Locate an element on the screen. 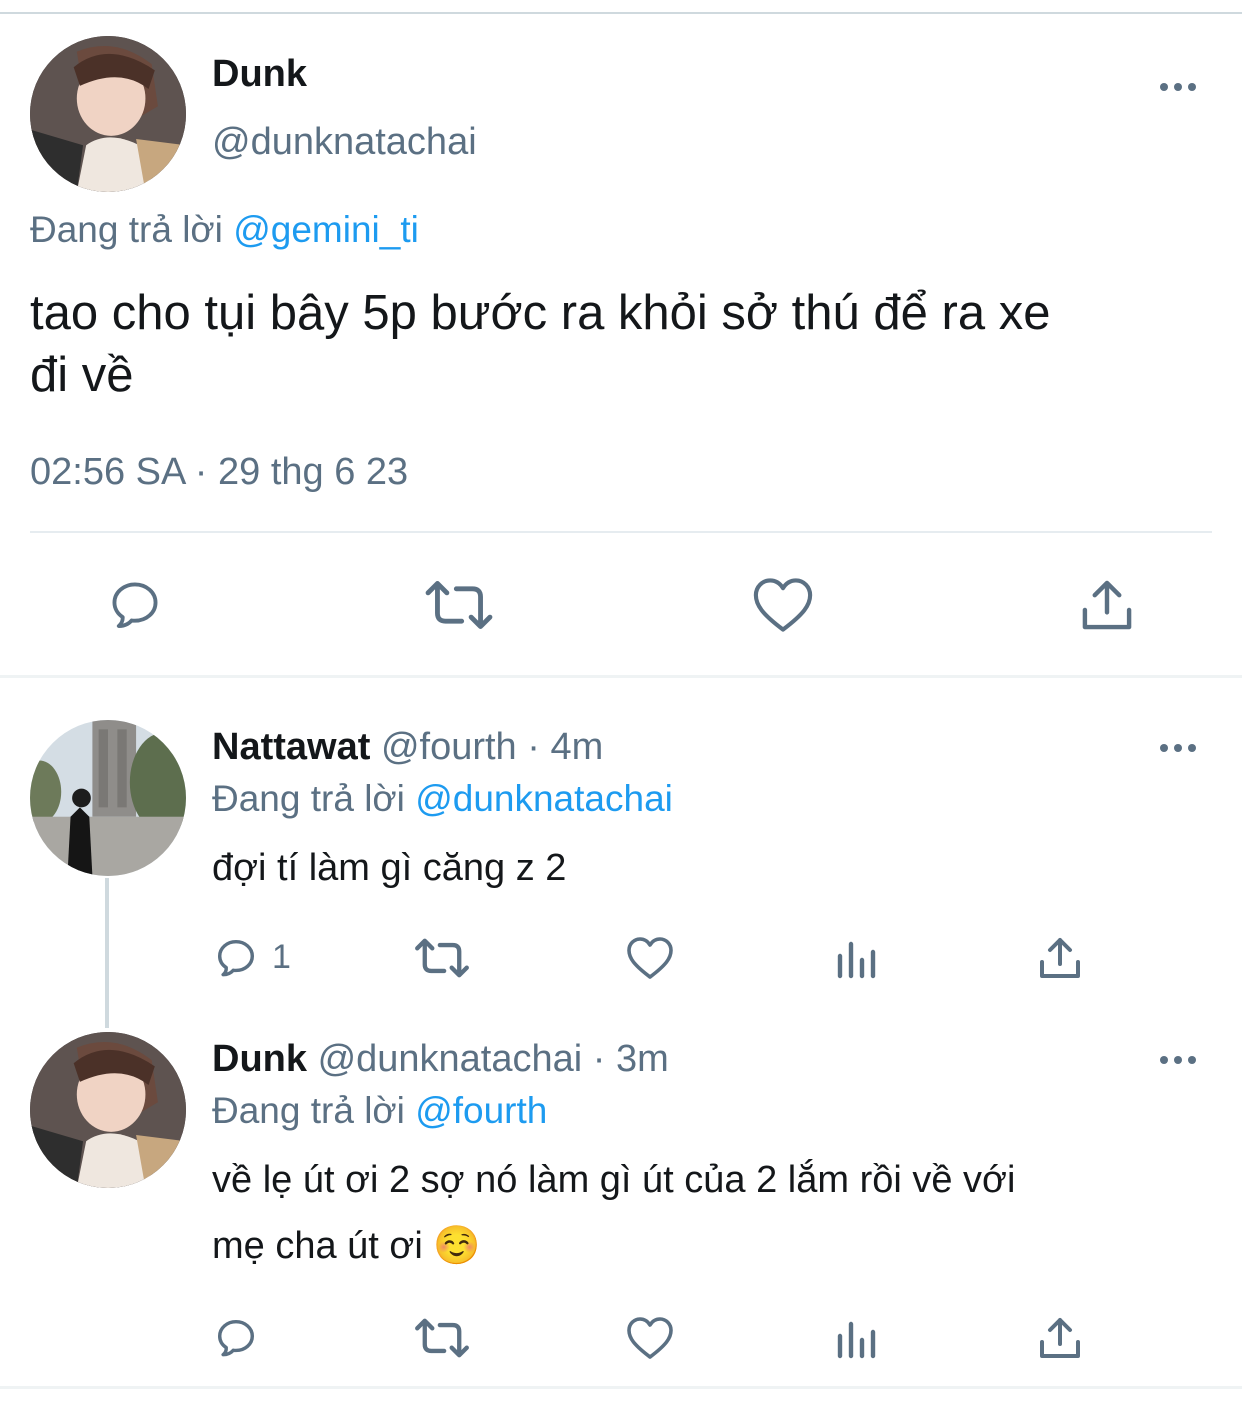  reply-context: Đang trả lời @gemini_ti is located at coordinates (224, 230).